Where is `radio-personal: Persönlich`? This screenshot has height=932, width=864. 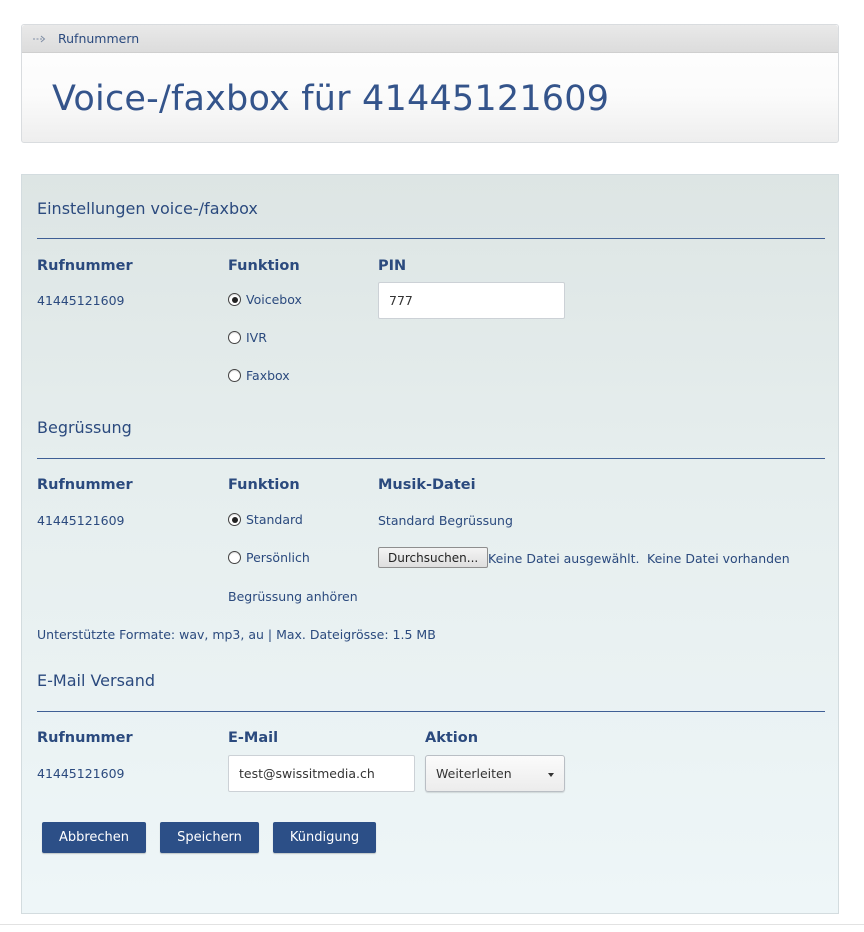 radio-personal: Persönlich is located at coordinates (269, 557).